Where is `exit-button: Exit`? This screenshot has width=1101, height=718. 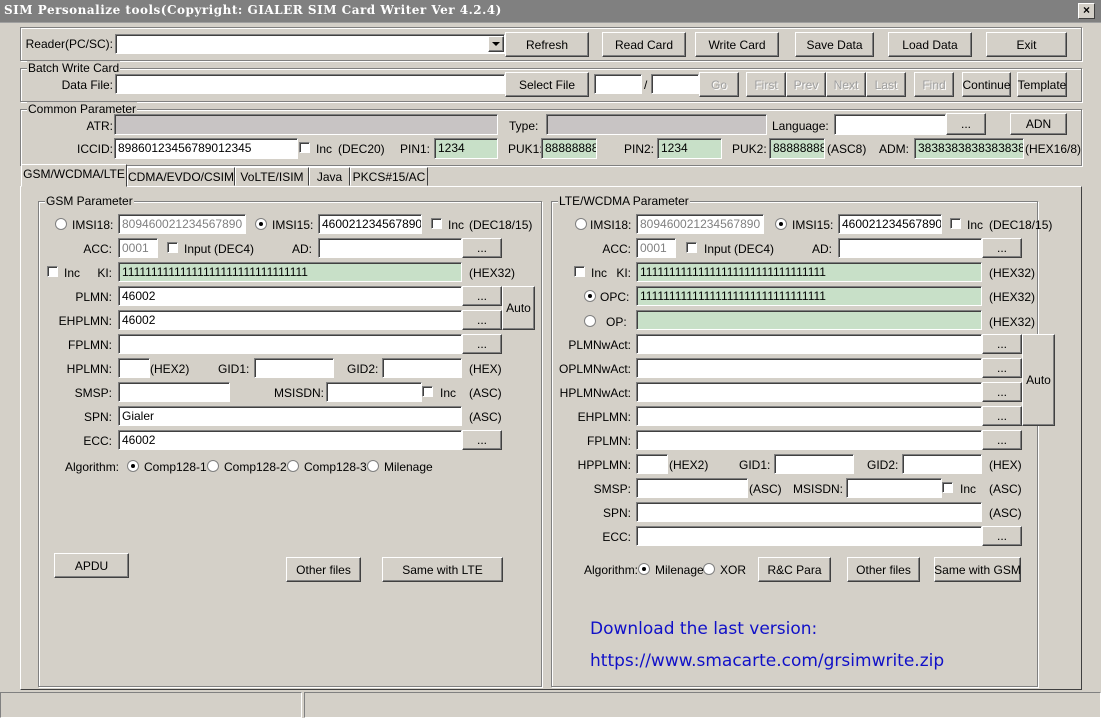
exit-button: Exit is located at coordinates (1026, 44).